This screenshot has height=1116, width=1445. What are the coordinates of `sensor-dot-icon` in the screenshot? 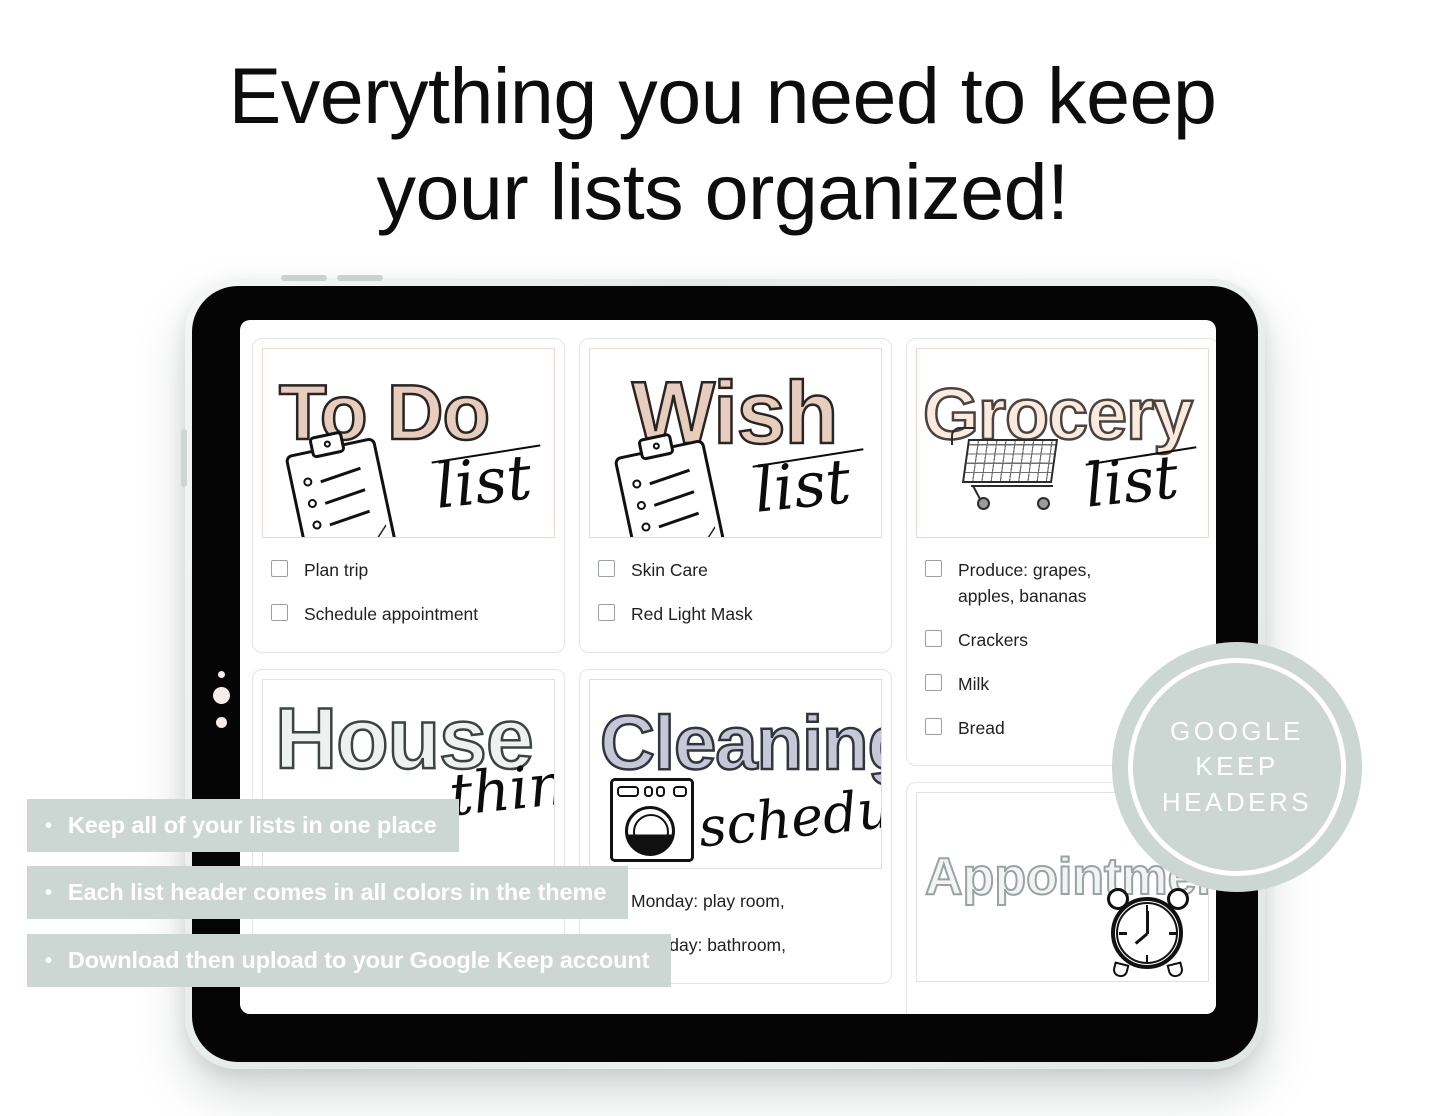 It's located at (221, 674).